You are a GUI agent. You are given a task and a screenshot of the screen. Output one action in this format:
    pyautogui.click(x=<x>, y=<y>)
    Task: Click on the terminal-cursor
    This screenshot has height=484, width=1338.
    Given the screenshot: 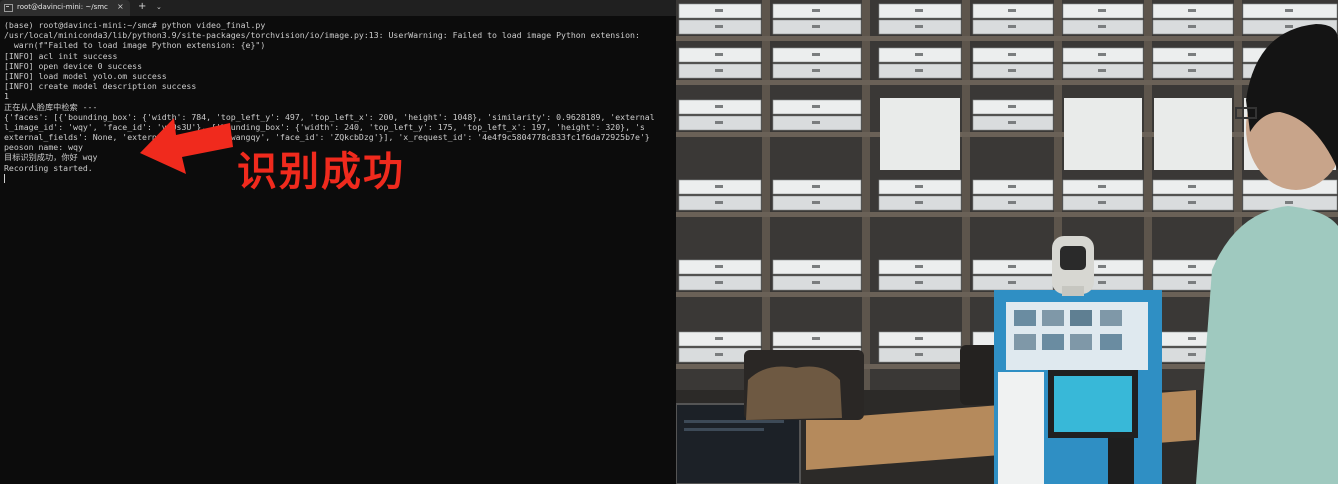 What is the action you would take?
    pyautogui.click(x=4, y=178)
    